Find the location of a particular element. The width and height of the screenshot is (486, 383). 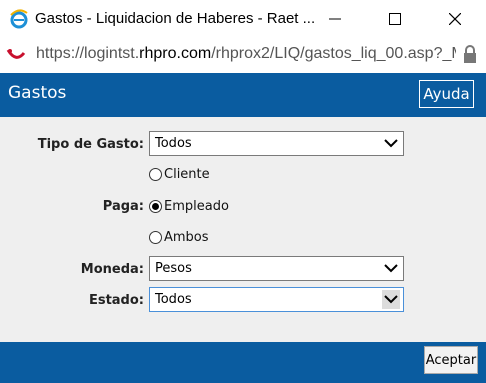

moneda-label: Moneda: is located at coordinates (112, 269).